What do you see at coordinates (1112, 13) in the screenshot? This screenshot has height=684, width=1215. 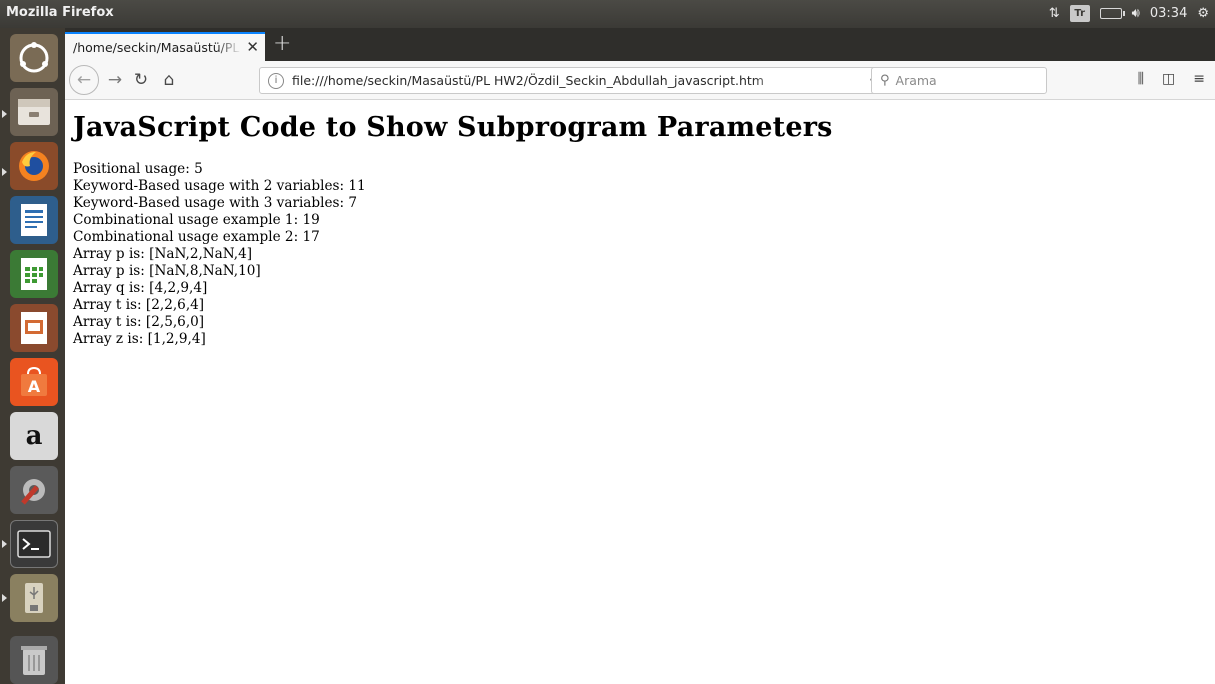 I see `battery-icon` at bounding box center [1112, 13].